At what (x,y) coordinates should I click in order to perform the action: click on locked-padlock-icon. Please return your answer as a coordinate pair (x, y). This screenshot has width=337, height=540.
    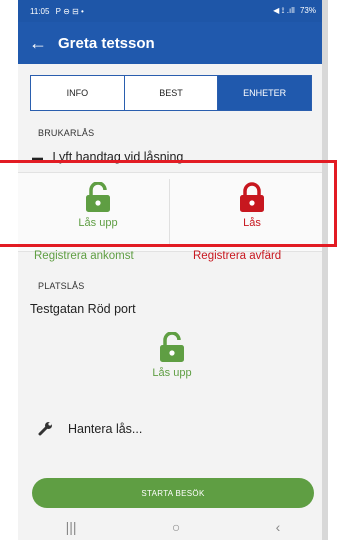
    Looking at the image, I should click on (252, 197).